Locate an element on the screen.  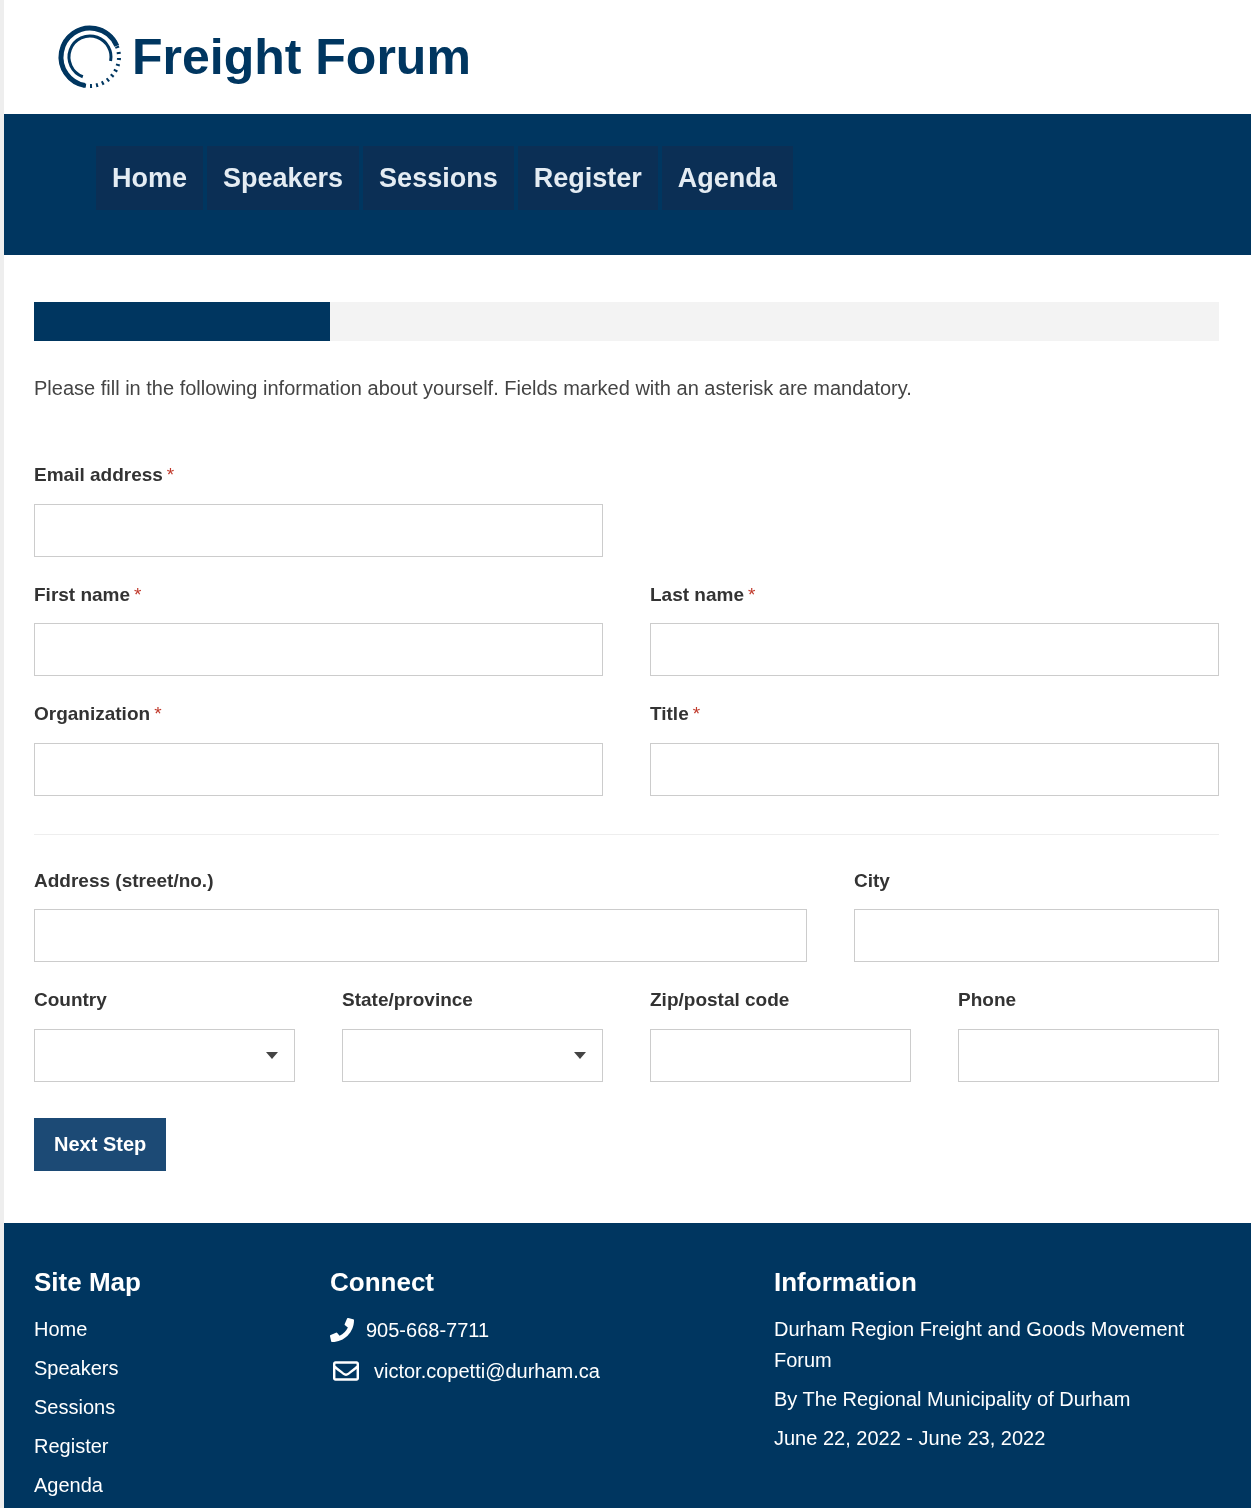
footer-link: Agenda is located at coordinates (182, 1485).